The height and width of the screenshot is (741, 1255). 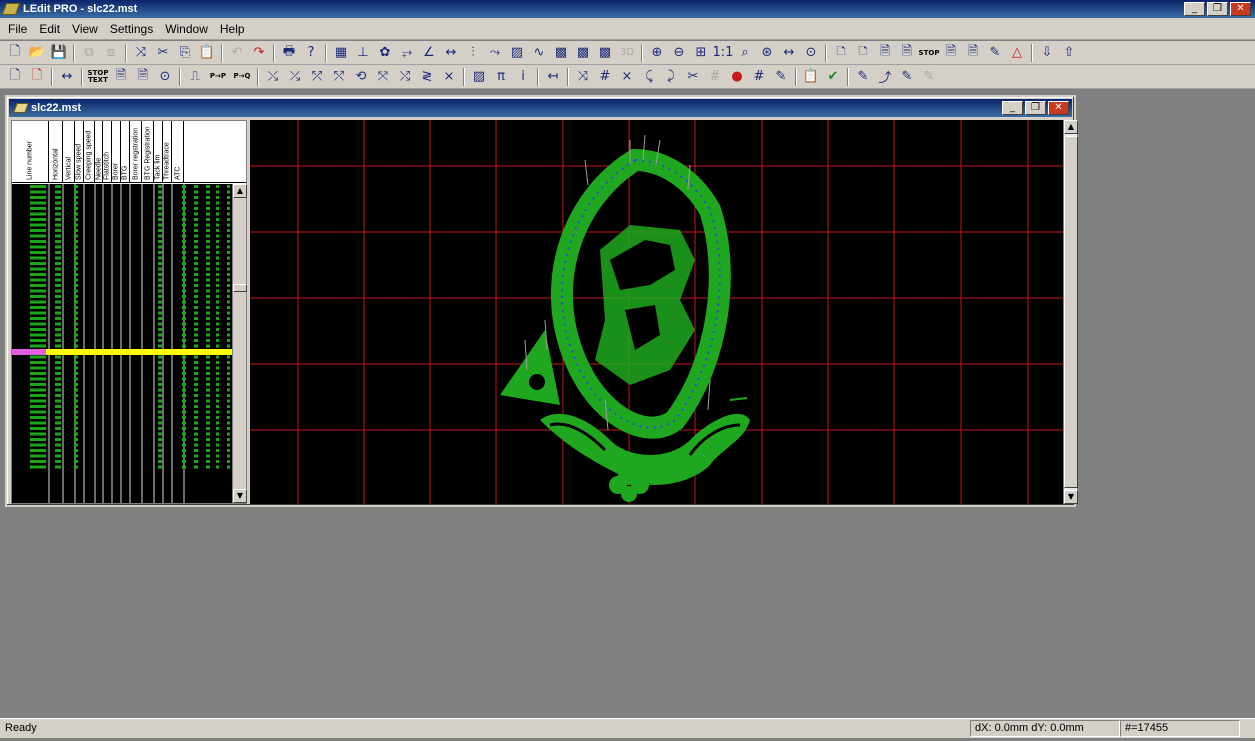 What do you see at coordinates (122, 343) in the screenshot?
I see `stitch-list` at bounding box center [122, 343].